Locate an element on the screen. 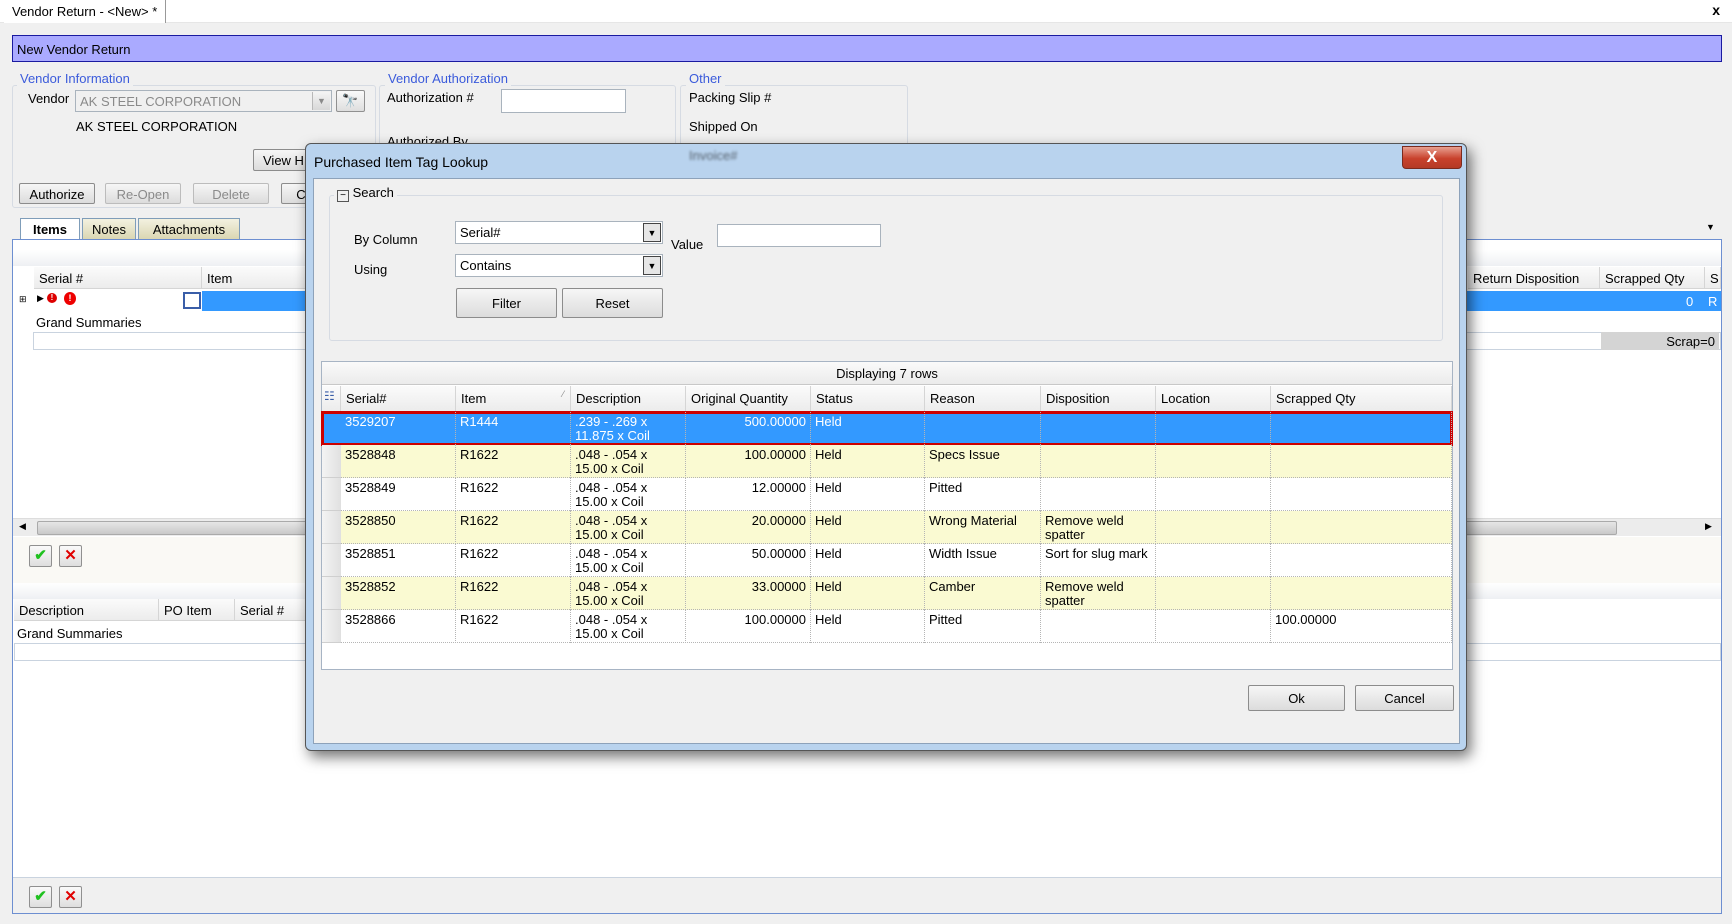  grid-status: Displaying 7 rows is located at coordinates (887, 373).